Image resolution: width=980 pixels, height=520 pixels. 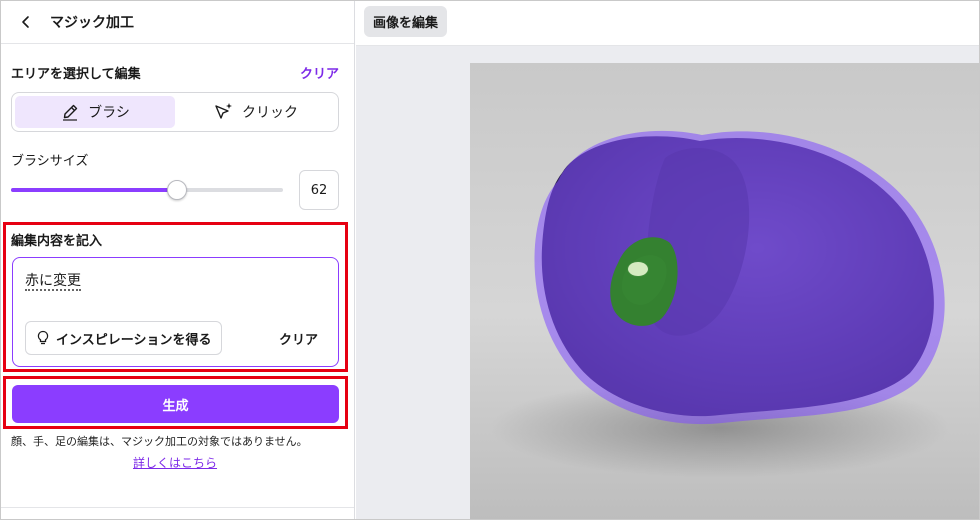 I want to click on back-button, so click(x=26, y=22).